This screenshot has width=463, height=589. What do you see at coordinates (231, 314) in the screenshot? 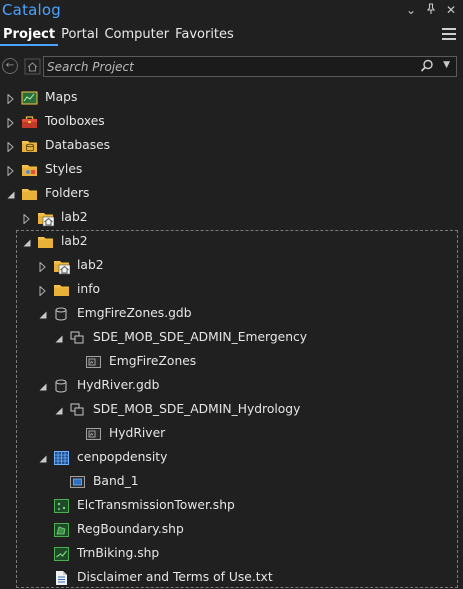
I see `tree-item-emgfirezones-gdb: EmgFireZones.gdb` at bounding box center [231, 314].